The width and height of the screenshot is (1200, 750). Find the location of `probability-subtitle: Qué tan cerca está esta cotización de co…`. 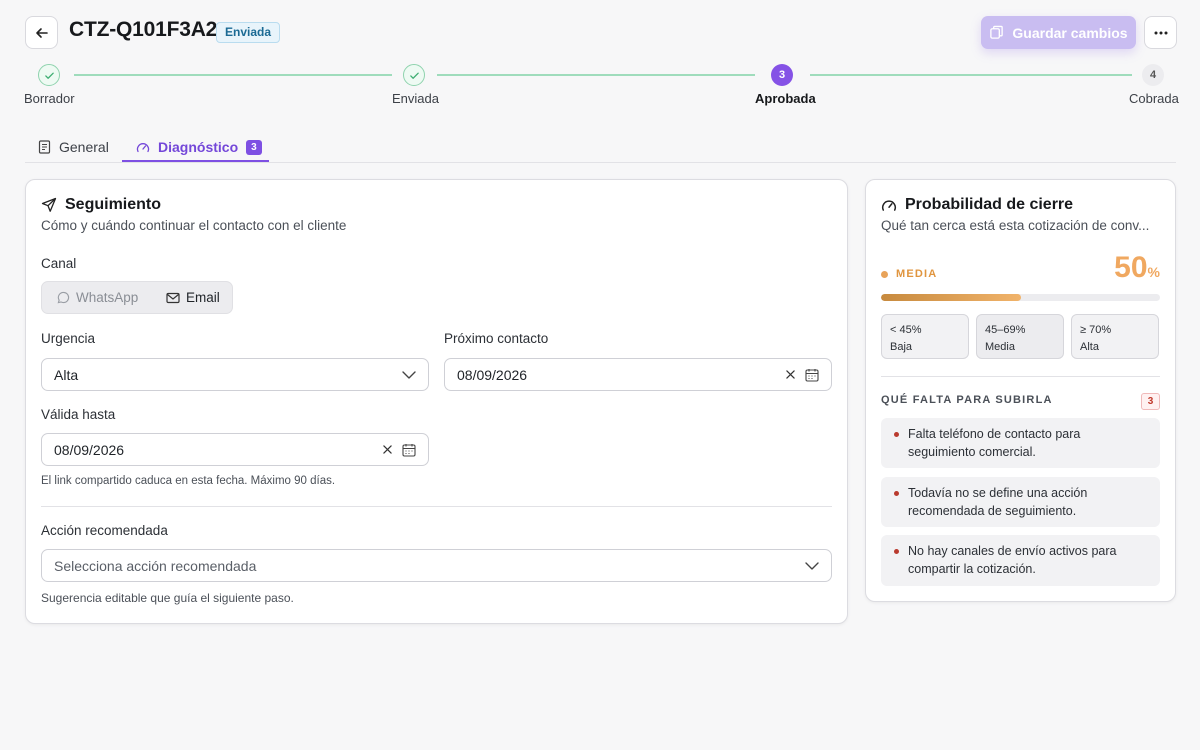

probability-subtitle: Qué tan cerca está esta cotización de co… is located at coordinates (1015, 225).